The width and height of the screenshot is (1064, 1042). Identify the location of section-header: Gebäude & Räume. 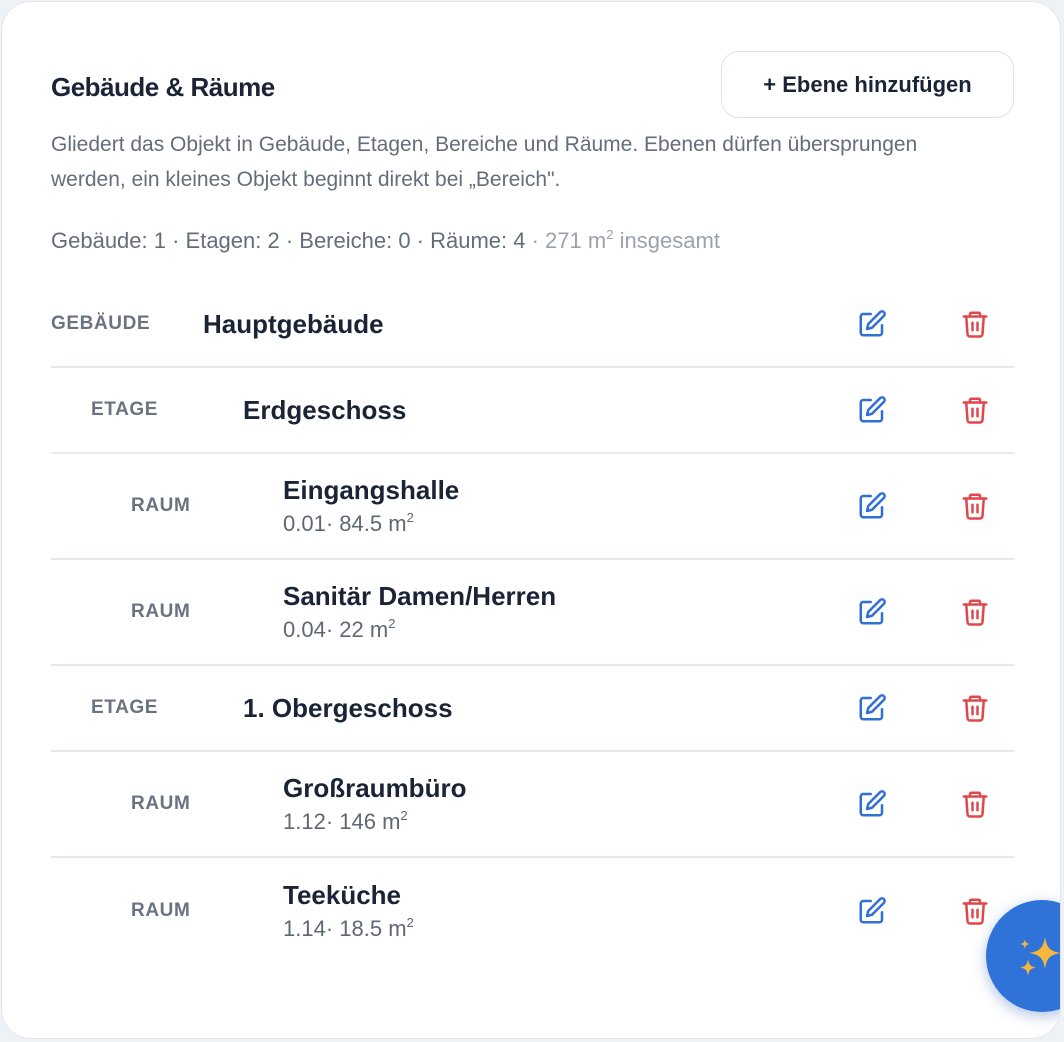
(163, 87).